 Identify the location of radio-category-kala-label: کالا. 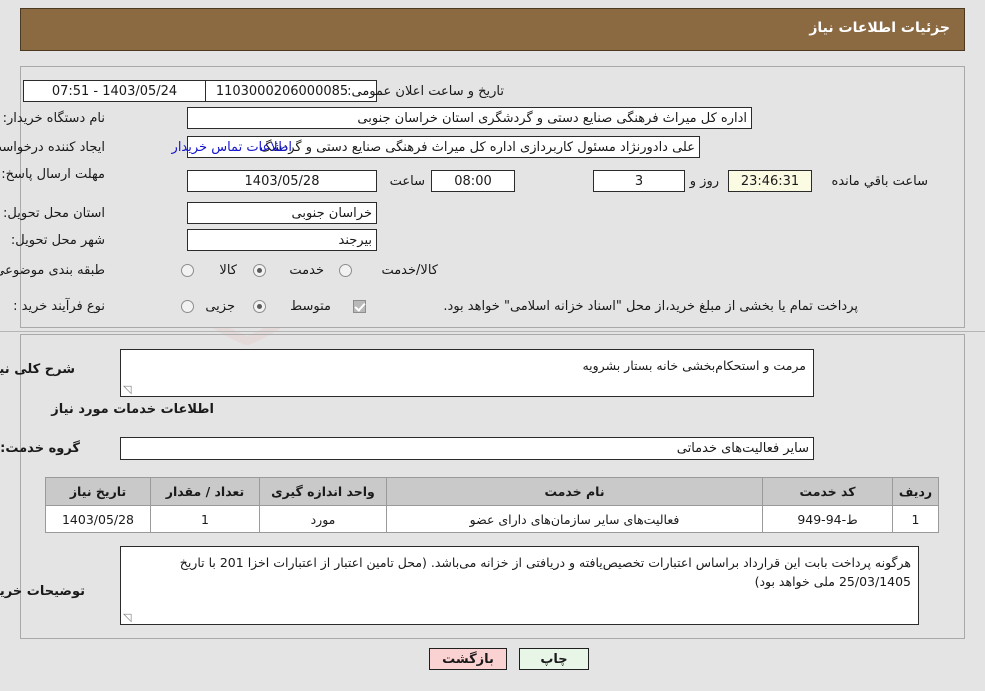
(228, 270).